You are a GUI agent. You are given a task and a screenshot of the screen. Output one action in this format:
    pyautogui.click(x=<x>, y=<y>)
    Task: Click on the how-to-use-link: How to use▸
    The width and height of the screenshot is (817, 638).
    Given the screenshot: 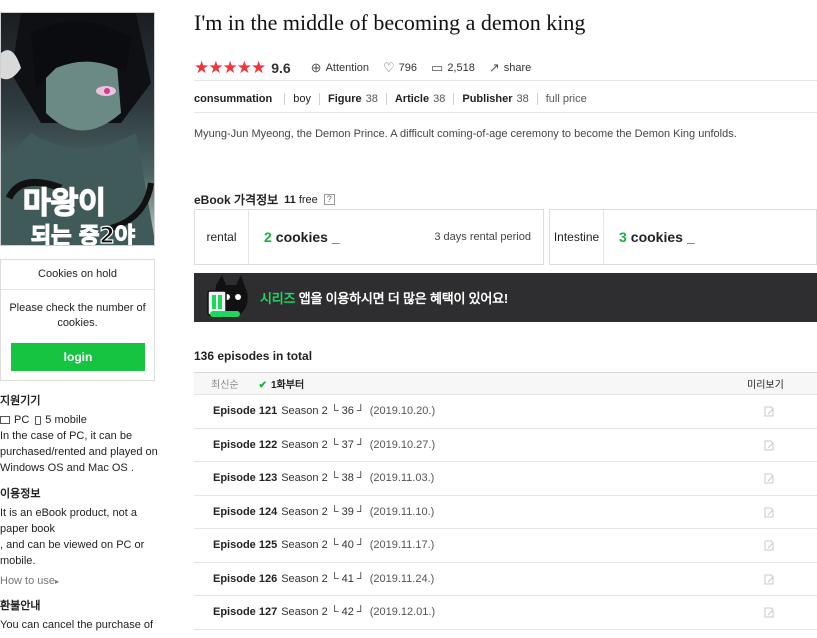 What is the action you would take?
    pyautogui.click(x=80, y=581)
    